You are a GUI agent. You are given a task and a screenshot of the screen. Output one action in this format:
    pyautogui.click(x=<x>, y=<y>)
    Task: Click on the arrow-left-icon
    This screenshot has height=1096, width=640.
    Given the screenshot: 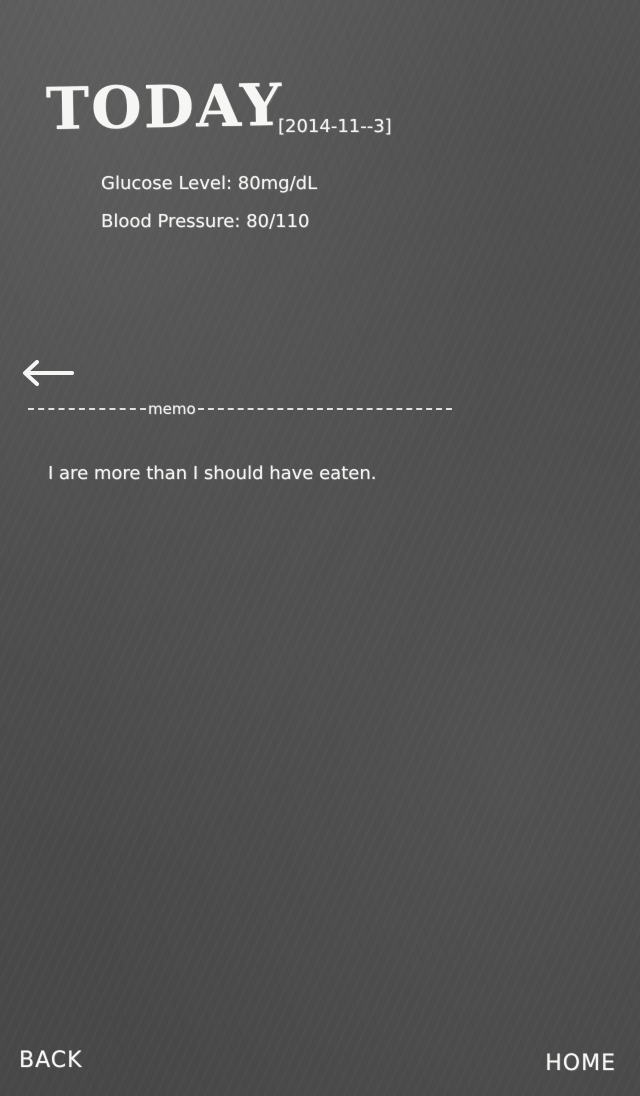 What is the action you would take?
    pyautogui.click(x=48, y=373)
    